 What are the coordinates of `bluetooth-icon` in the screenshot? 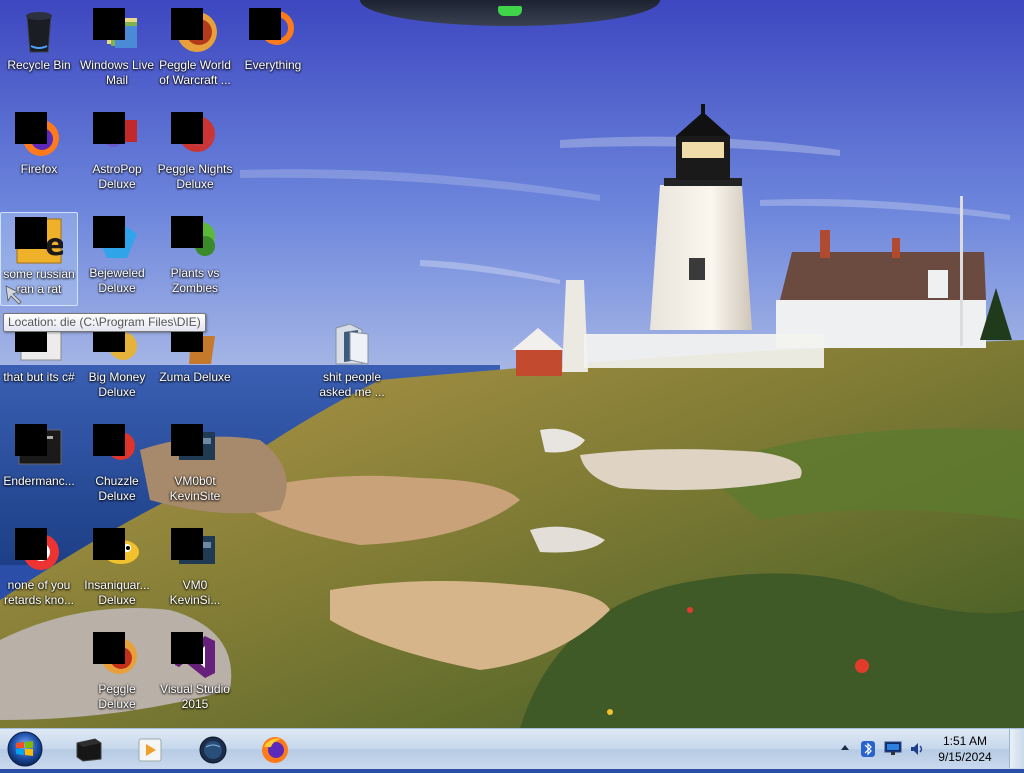 It's located at (868, 749).